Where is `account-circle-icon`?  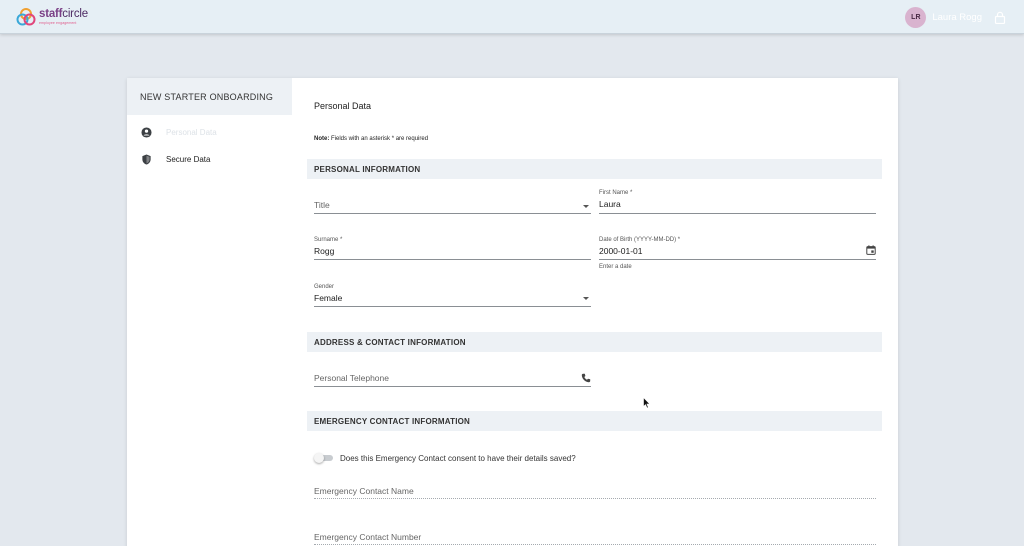 account-circle-icon is located at coordinates (146, 132).